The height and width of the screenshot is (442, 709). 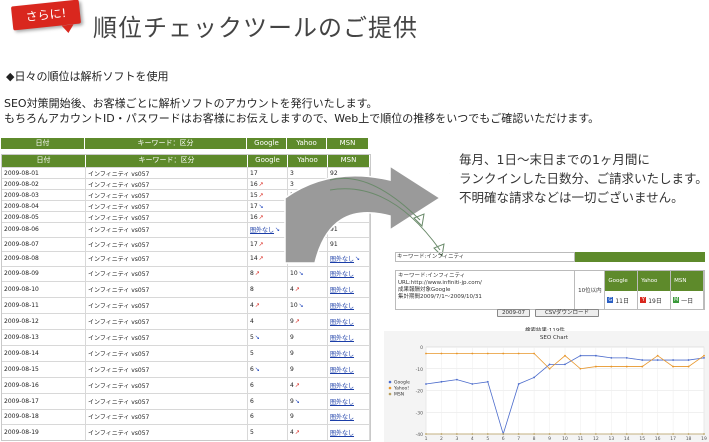 What do you see at coordinates (255, 28) in the screenshot?
I see `page-title: 順位チェックツールのご提供` at bounding box center [255, 28].